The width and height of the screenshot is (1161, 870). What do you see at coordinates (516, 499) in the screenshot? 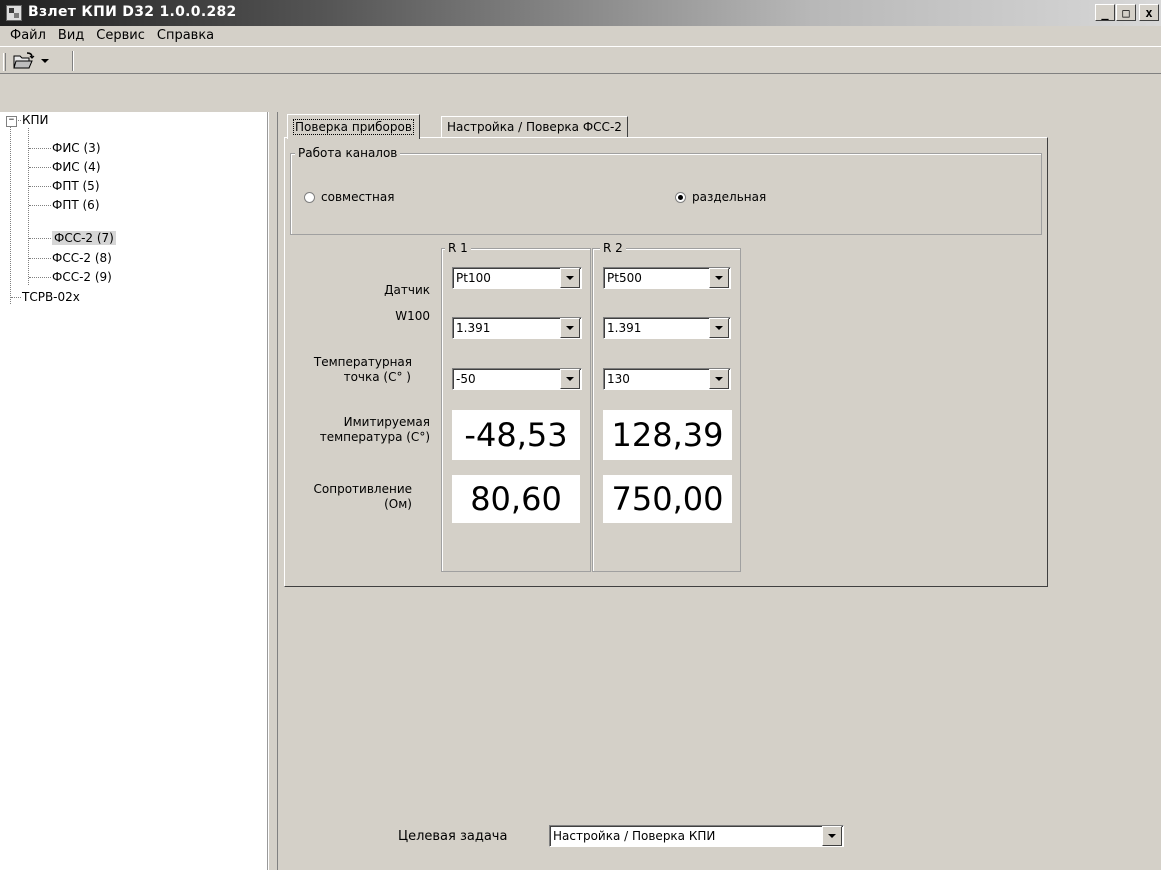
I see `r1-resistance-value: 80,60` at bounding box center [516, 499].